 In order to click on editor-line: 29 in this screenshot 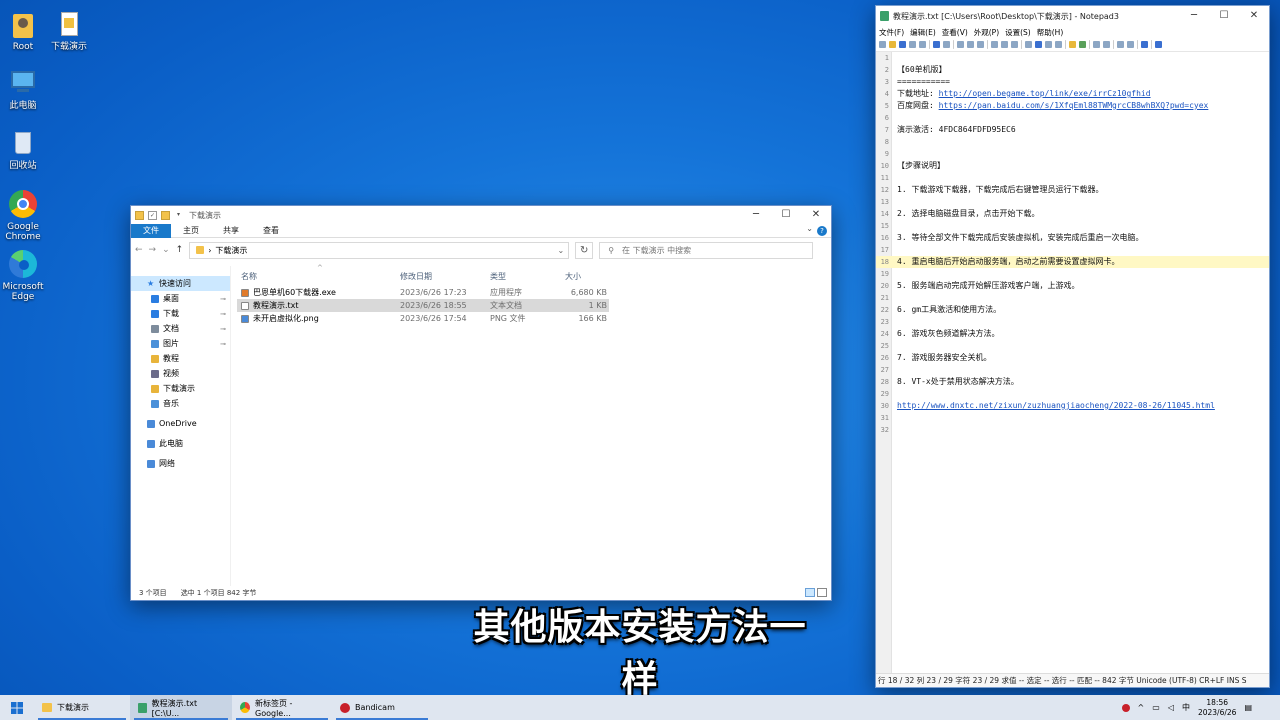, I will do `click(1072, 394)`.